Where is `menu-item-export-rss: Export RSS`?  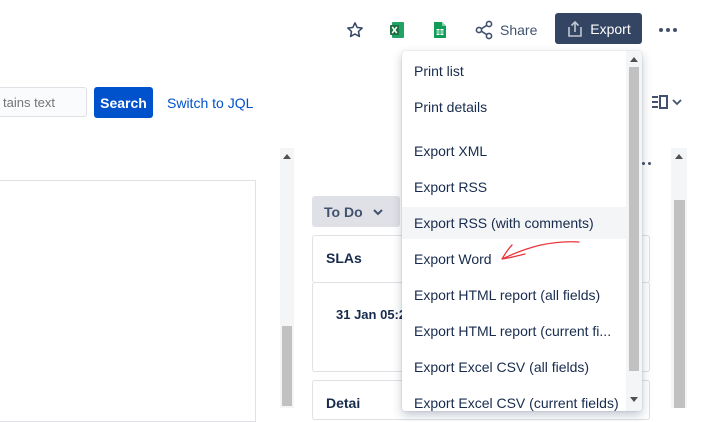 menu-item-export-rss: Export RSS is located at coordinates (514, 187).